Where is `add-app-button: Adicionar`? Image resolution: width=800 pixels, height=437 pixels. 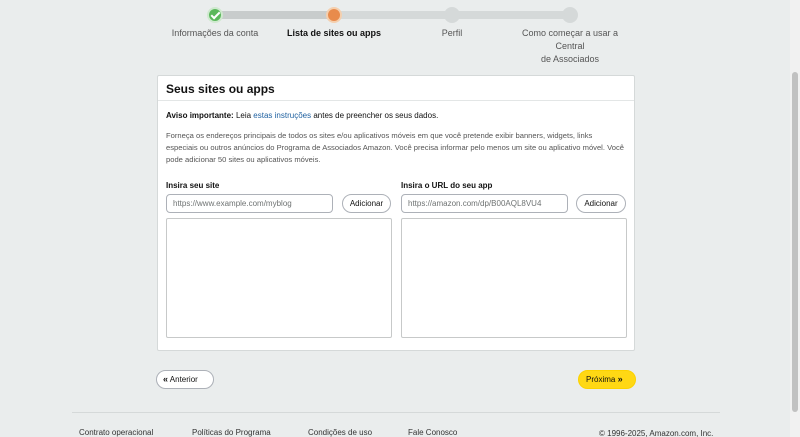 add-app-button: Adicionar is located at coordinates (601, 203).